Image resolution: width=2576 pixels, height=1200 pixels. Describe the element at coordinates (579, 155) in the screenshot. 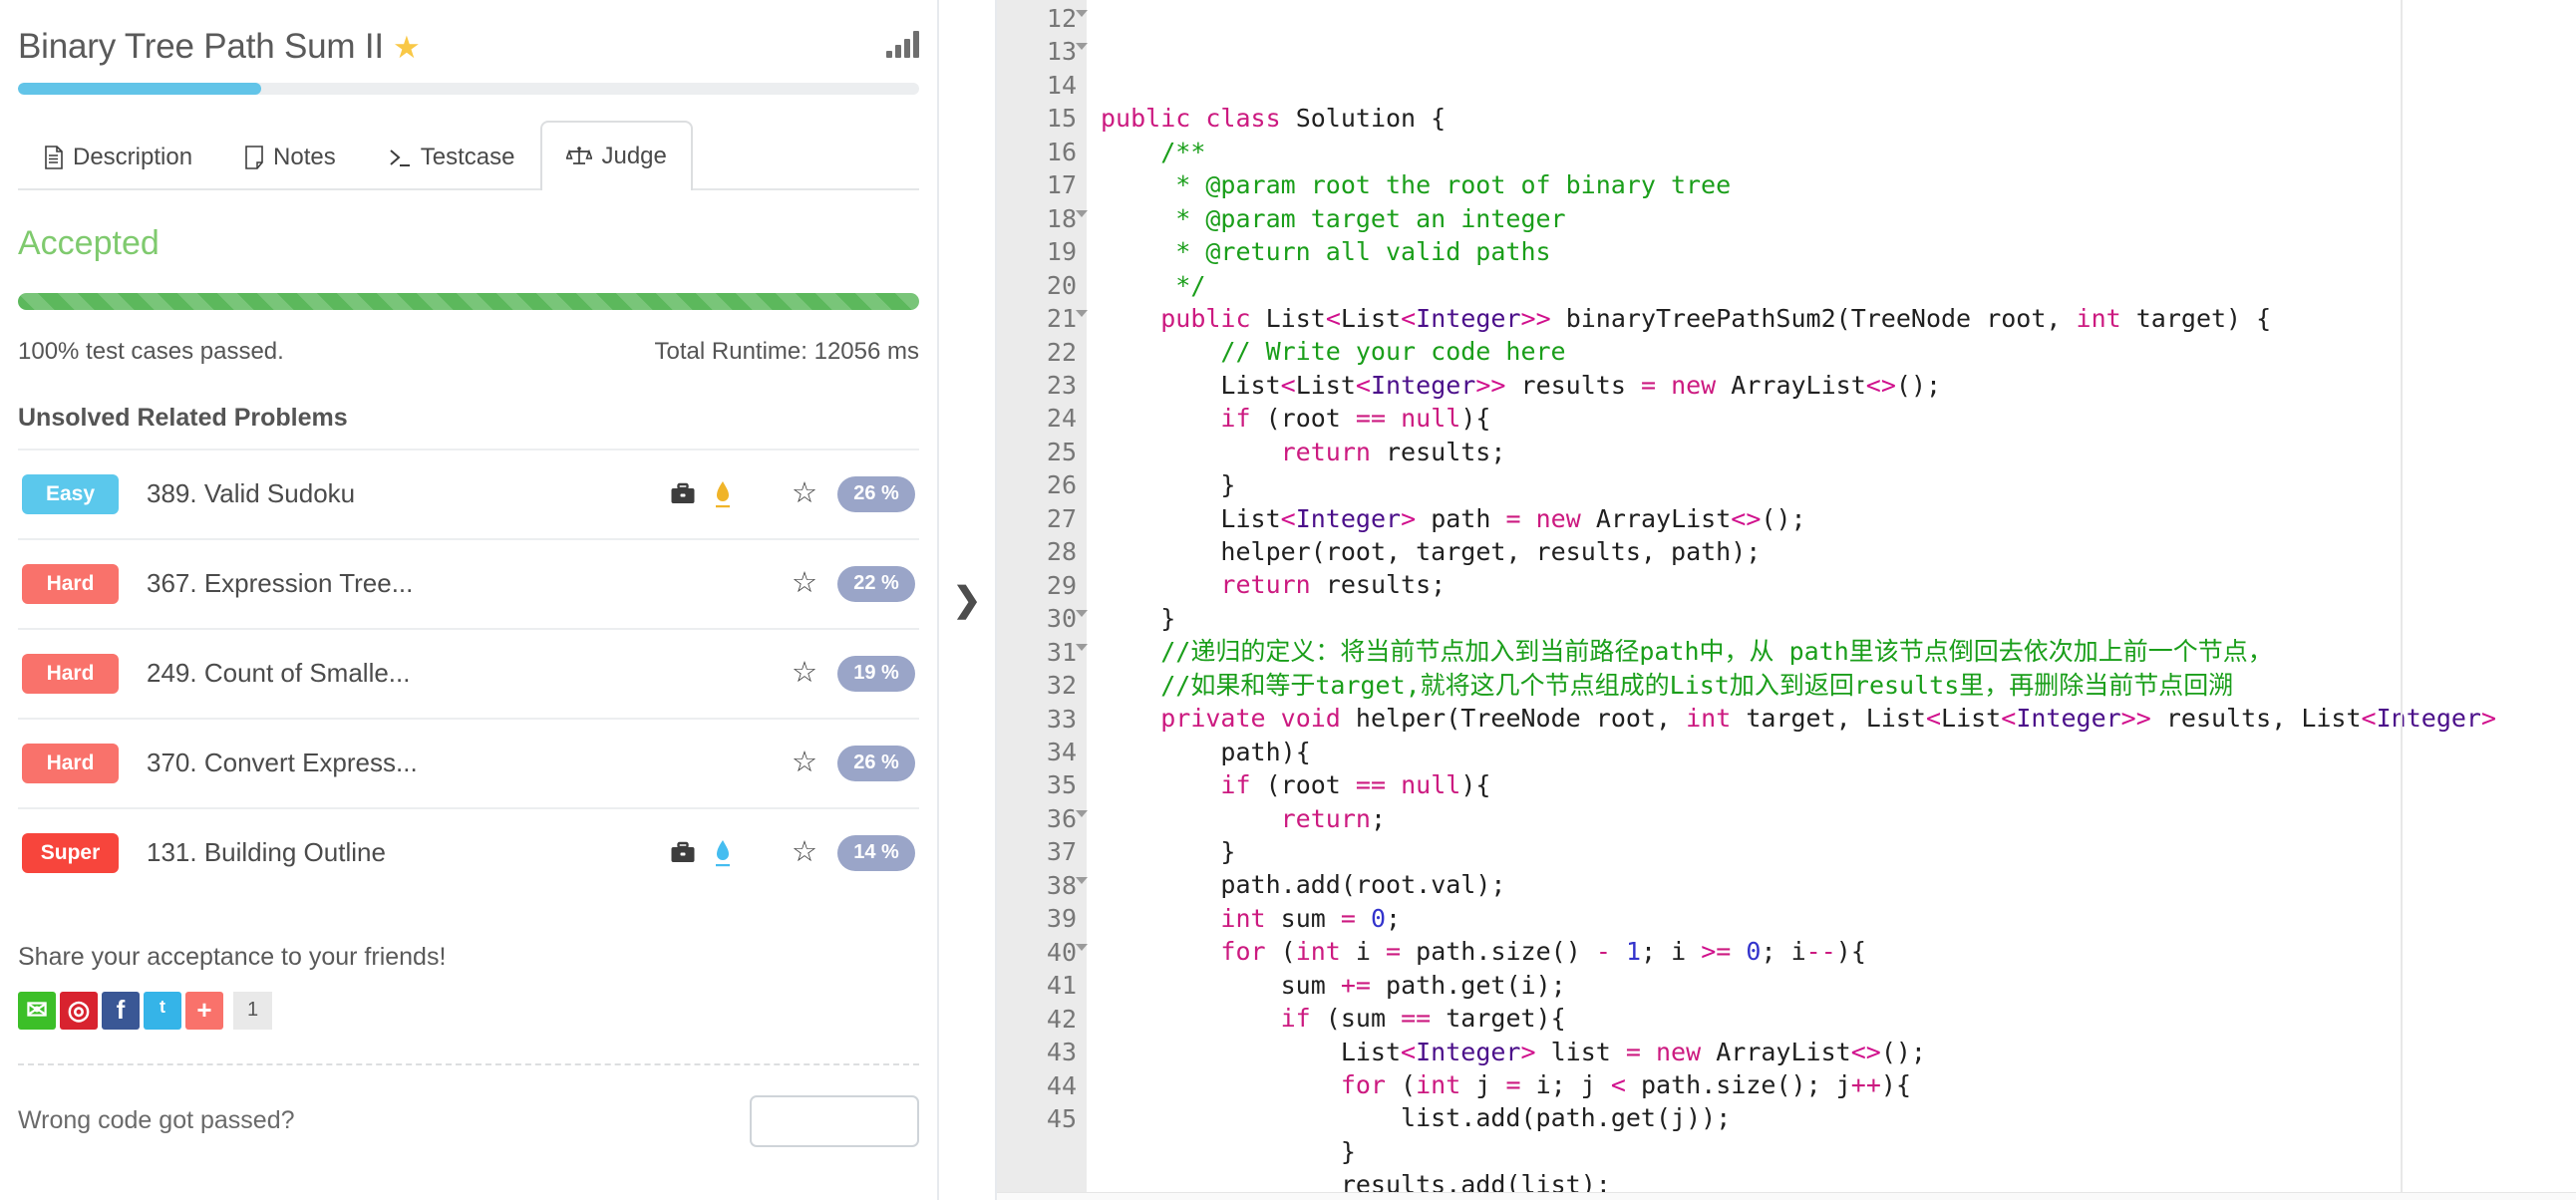

I see `scales-icon` at that location.